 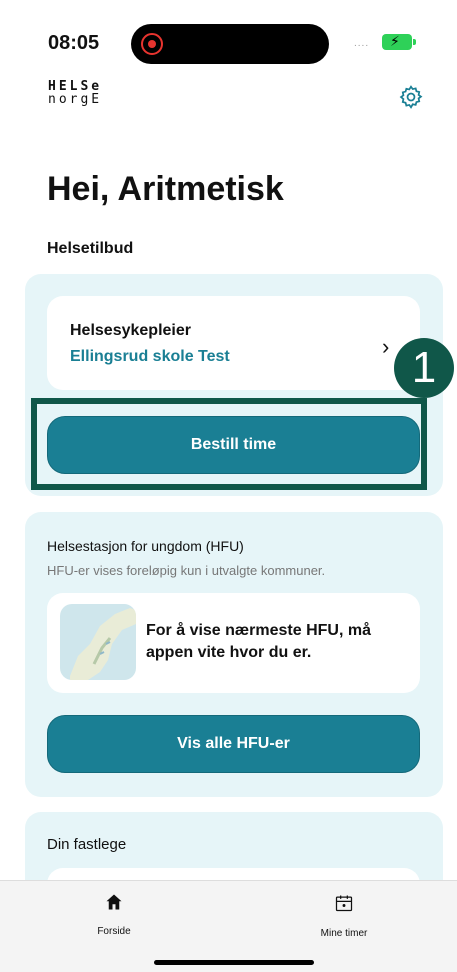 I want to click on helsenorge-logo: HELSe norgE, so click(x=75, y=93).